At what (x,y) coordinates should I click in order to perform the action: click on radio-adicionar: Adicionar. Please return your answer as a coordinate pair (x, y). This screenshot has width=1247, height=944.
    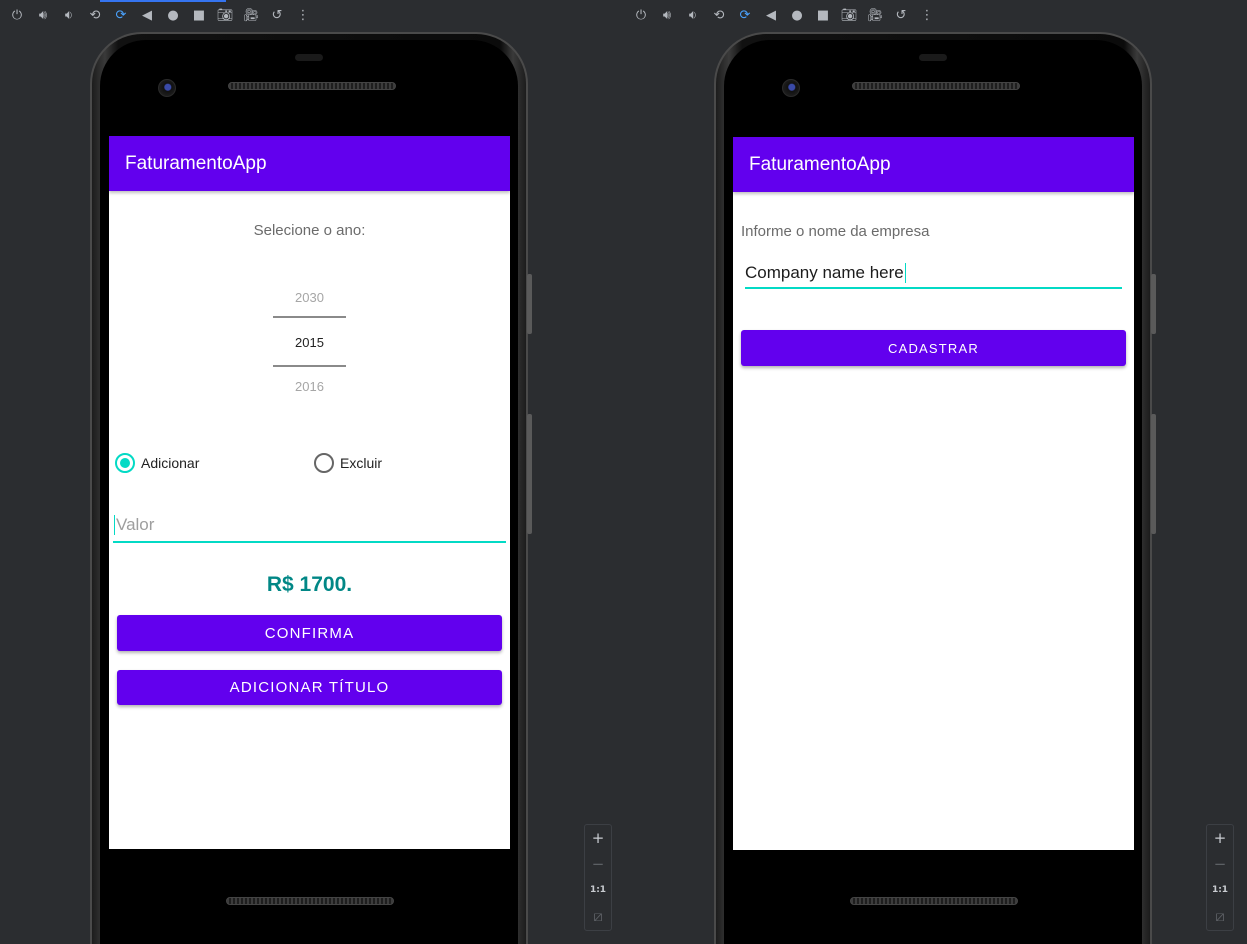
    Looking at the image, I should click on (157, 463).